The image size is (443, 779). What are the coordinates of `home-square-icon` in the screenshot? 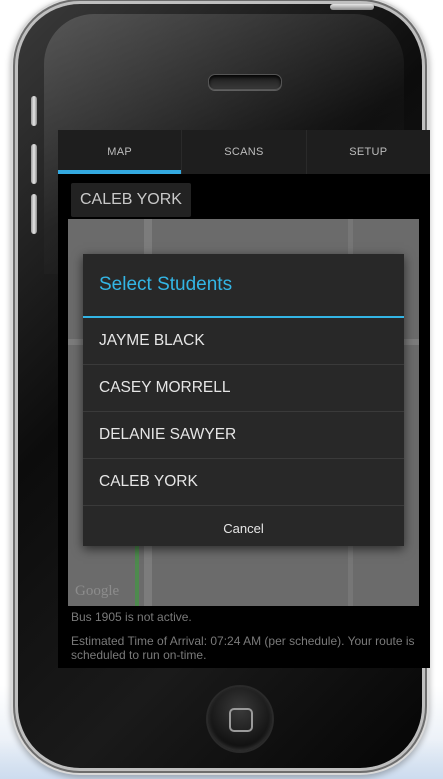 It's located at (241, 720).